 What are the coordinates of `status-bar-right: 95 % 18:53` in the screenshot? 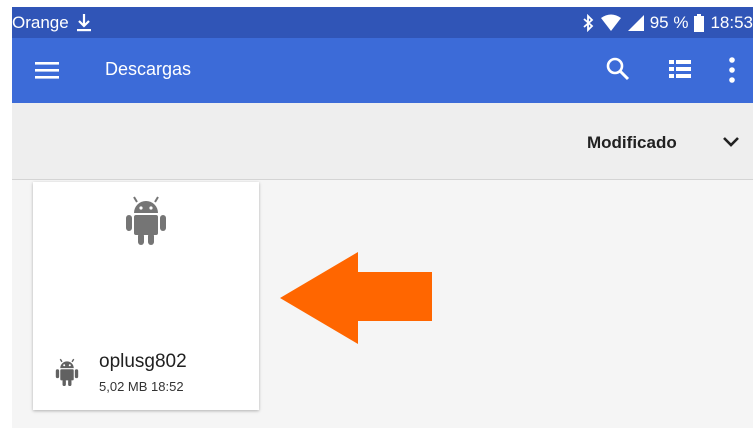 It's located at (667, 23).